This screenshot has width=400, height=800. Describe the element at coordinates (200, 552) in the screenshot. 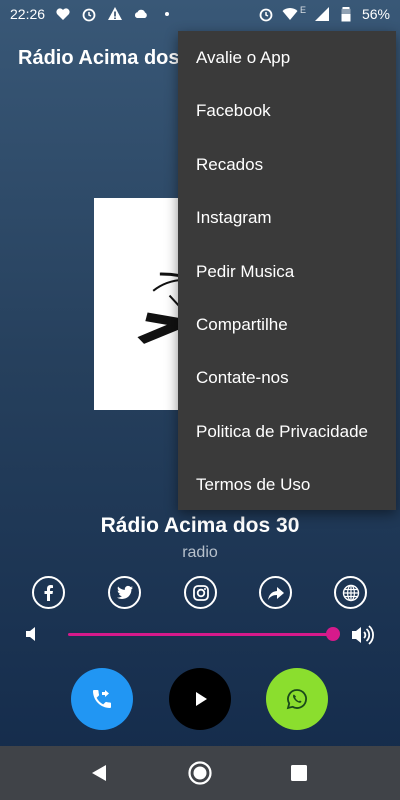

I see `station-subtitle: radio` at that location.